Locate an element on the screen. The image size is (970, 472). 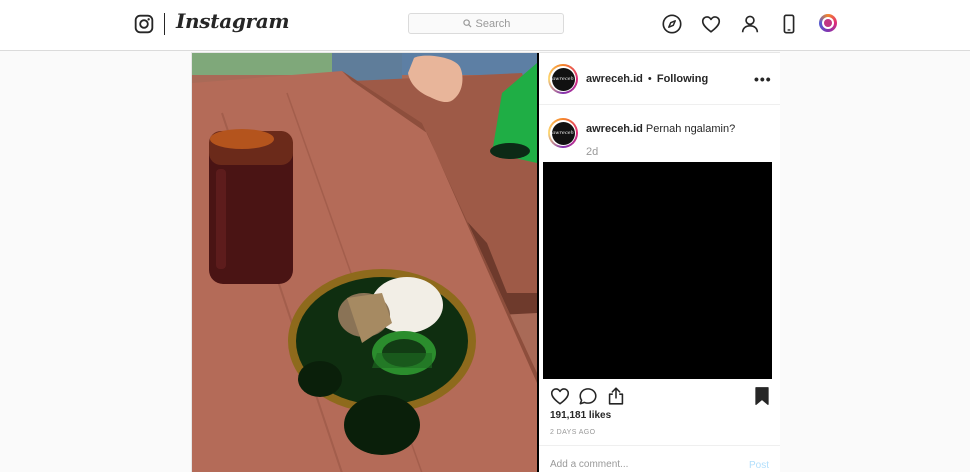
explore-compass-icon is located at coordinates (672, 24).